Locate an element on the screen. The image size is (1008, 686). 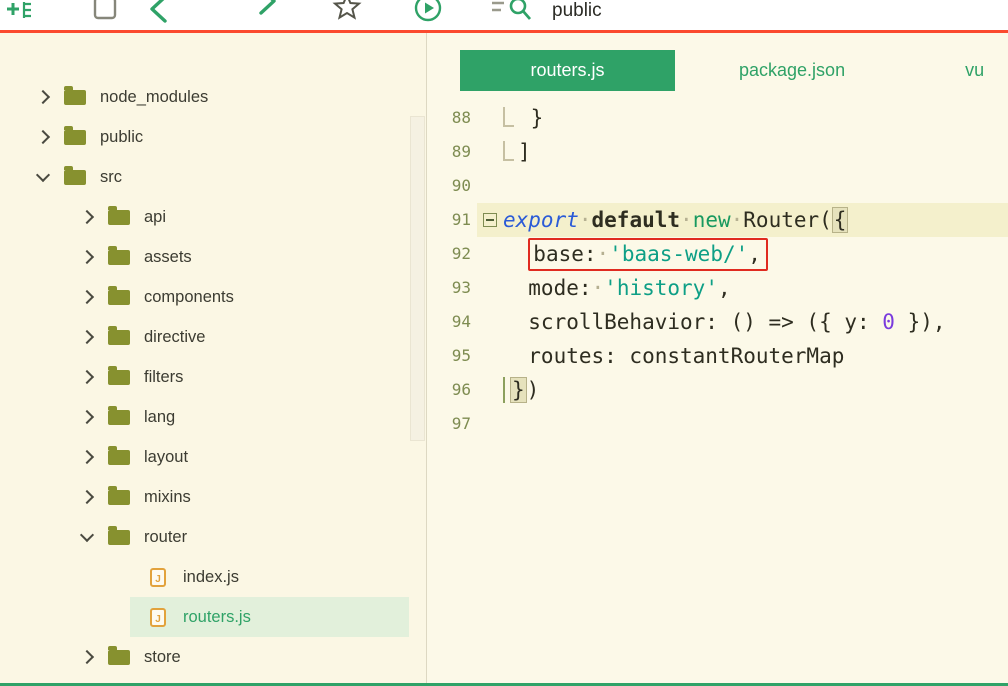
toolbar: public is located at coordinates (504, 15).